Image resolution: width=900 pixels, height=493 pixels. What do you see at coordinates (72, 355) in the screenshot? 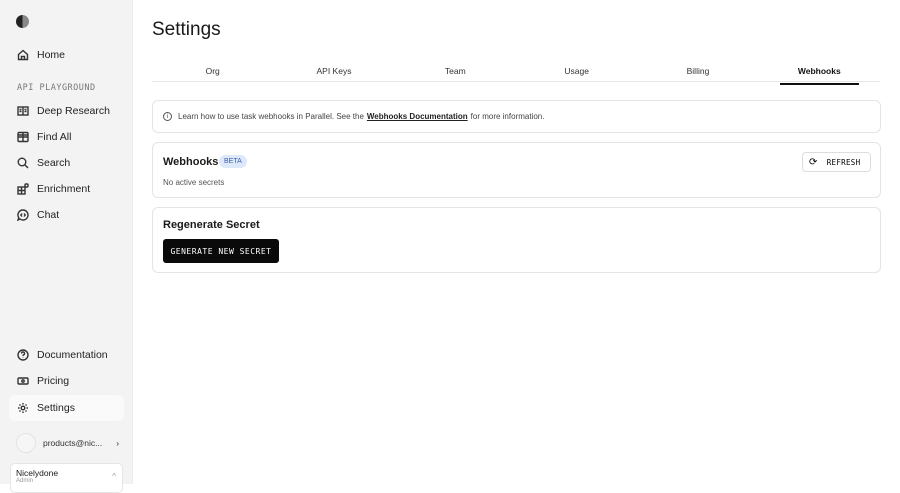
I see `sidebar-item-label: Documentation` at bounding box center [72, 355].